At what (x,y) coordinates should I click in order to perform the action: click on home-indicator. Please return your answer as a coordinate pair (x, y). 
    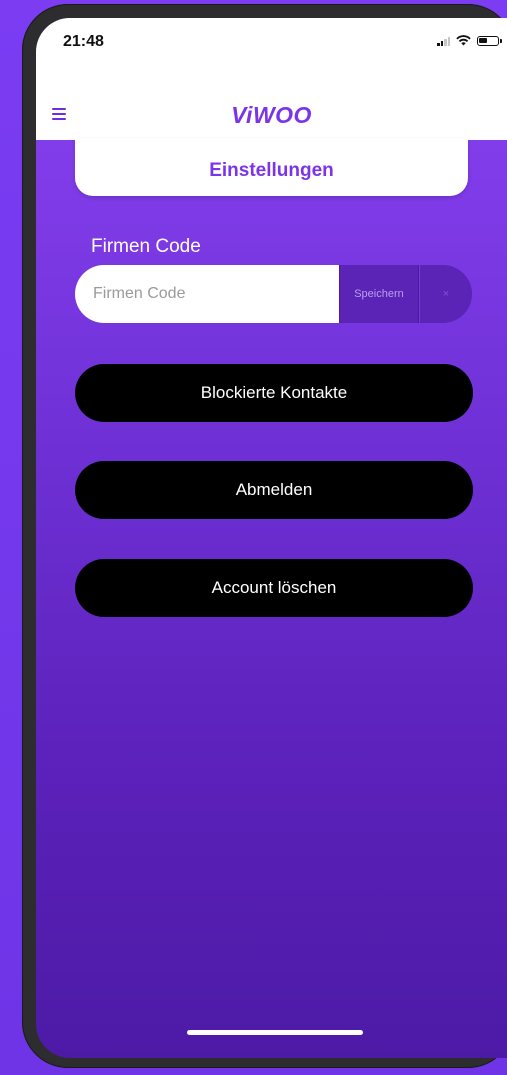
    Looking at the image, I should click on (275, 1032).